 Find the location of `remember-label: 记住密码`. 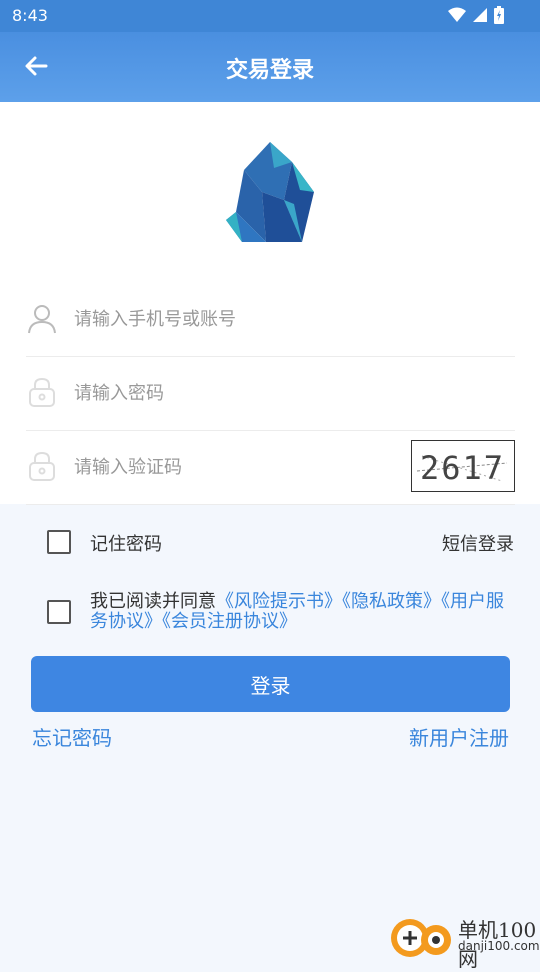

remember-label: 记住密码 is located at coordinates (126, 544).